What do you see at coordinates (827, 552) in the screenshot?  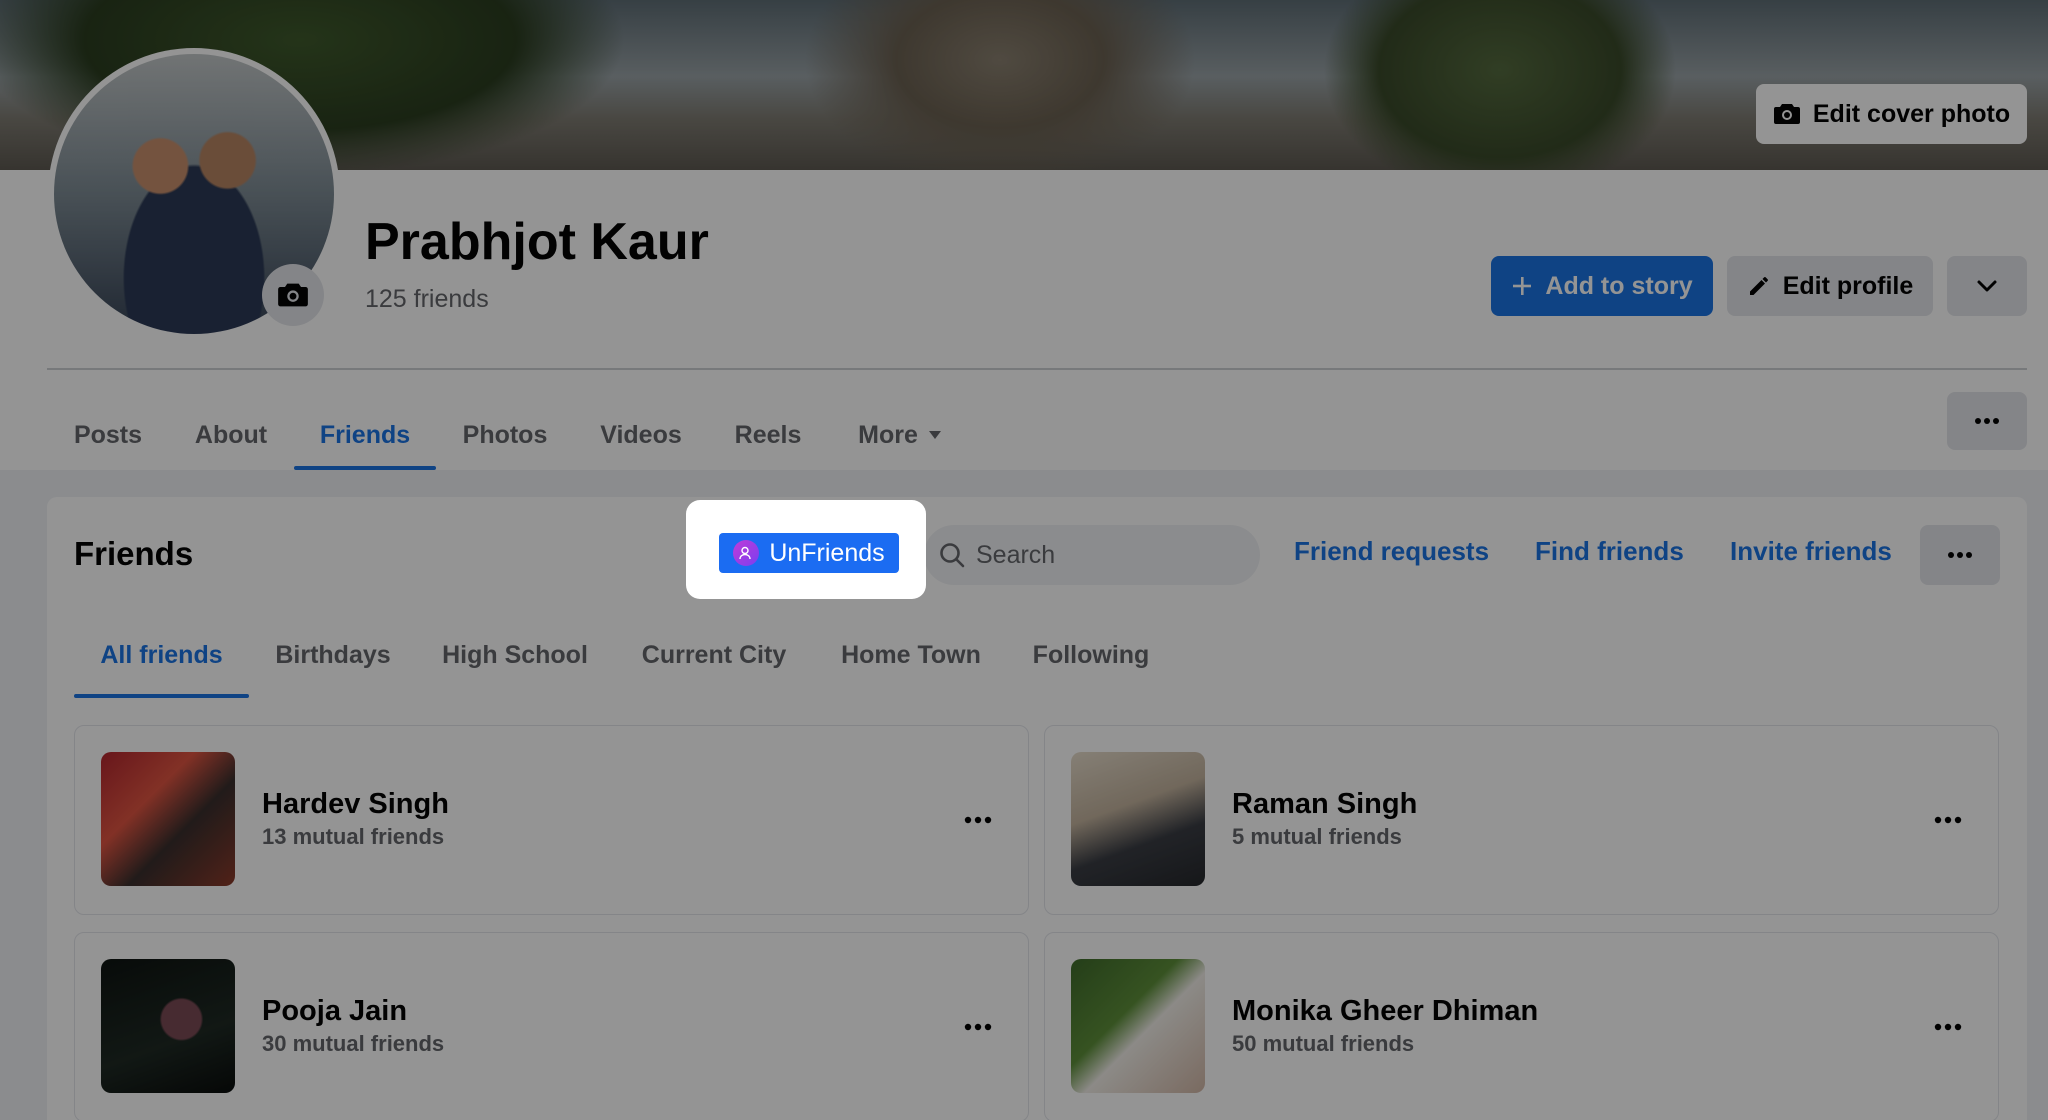 I see `unfriends-label: UnFriends` at bounding box center [827, 552].